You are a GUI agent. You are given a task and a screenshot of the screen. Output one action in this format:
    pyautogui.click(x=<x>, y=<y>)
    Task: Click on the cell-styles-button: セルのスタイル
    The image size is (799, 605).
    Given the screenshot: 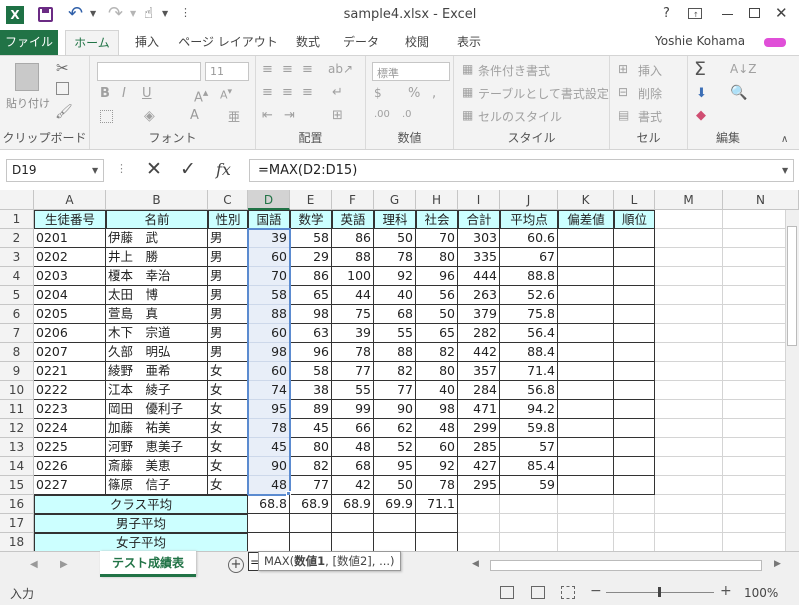 What is the action you would take?
    pyautogui.click(x=520, y=116)
    